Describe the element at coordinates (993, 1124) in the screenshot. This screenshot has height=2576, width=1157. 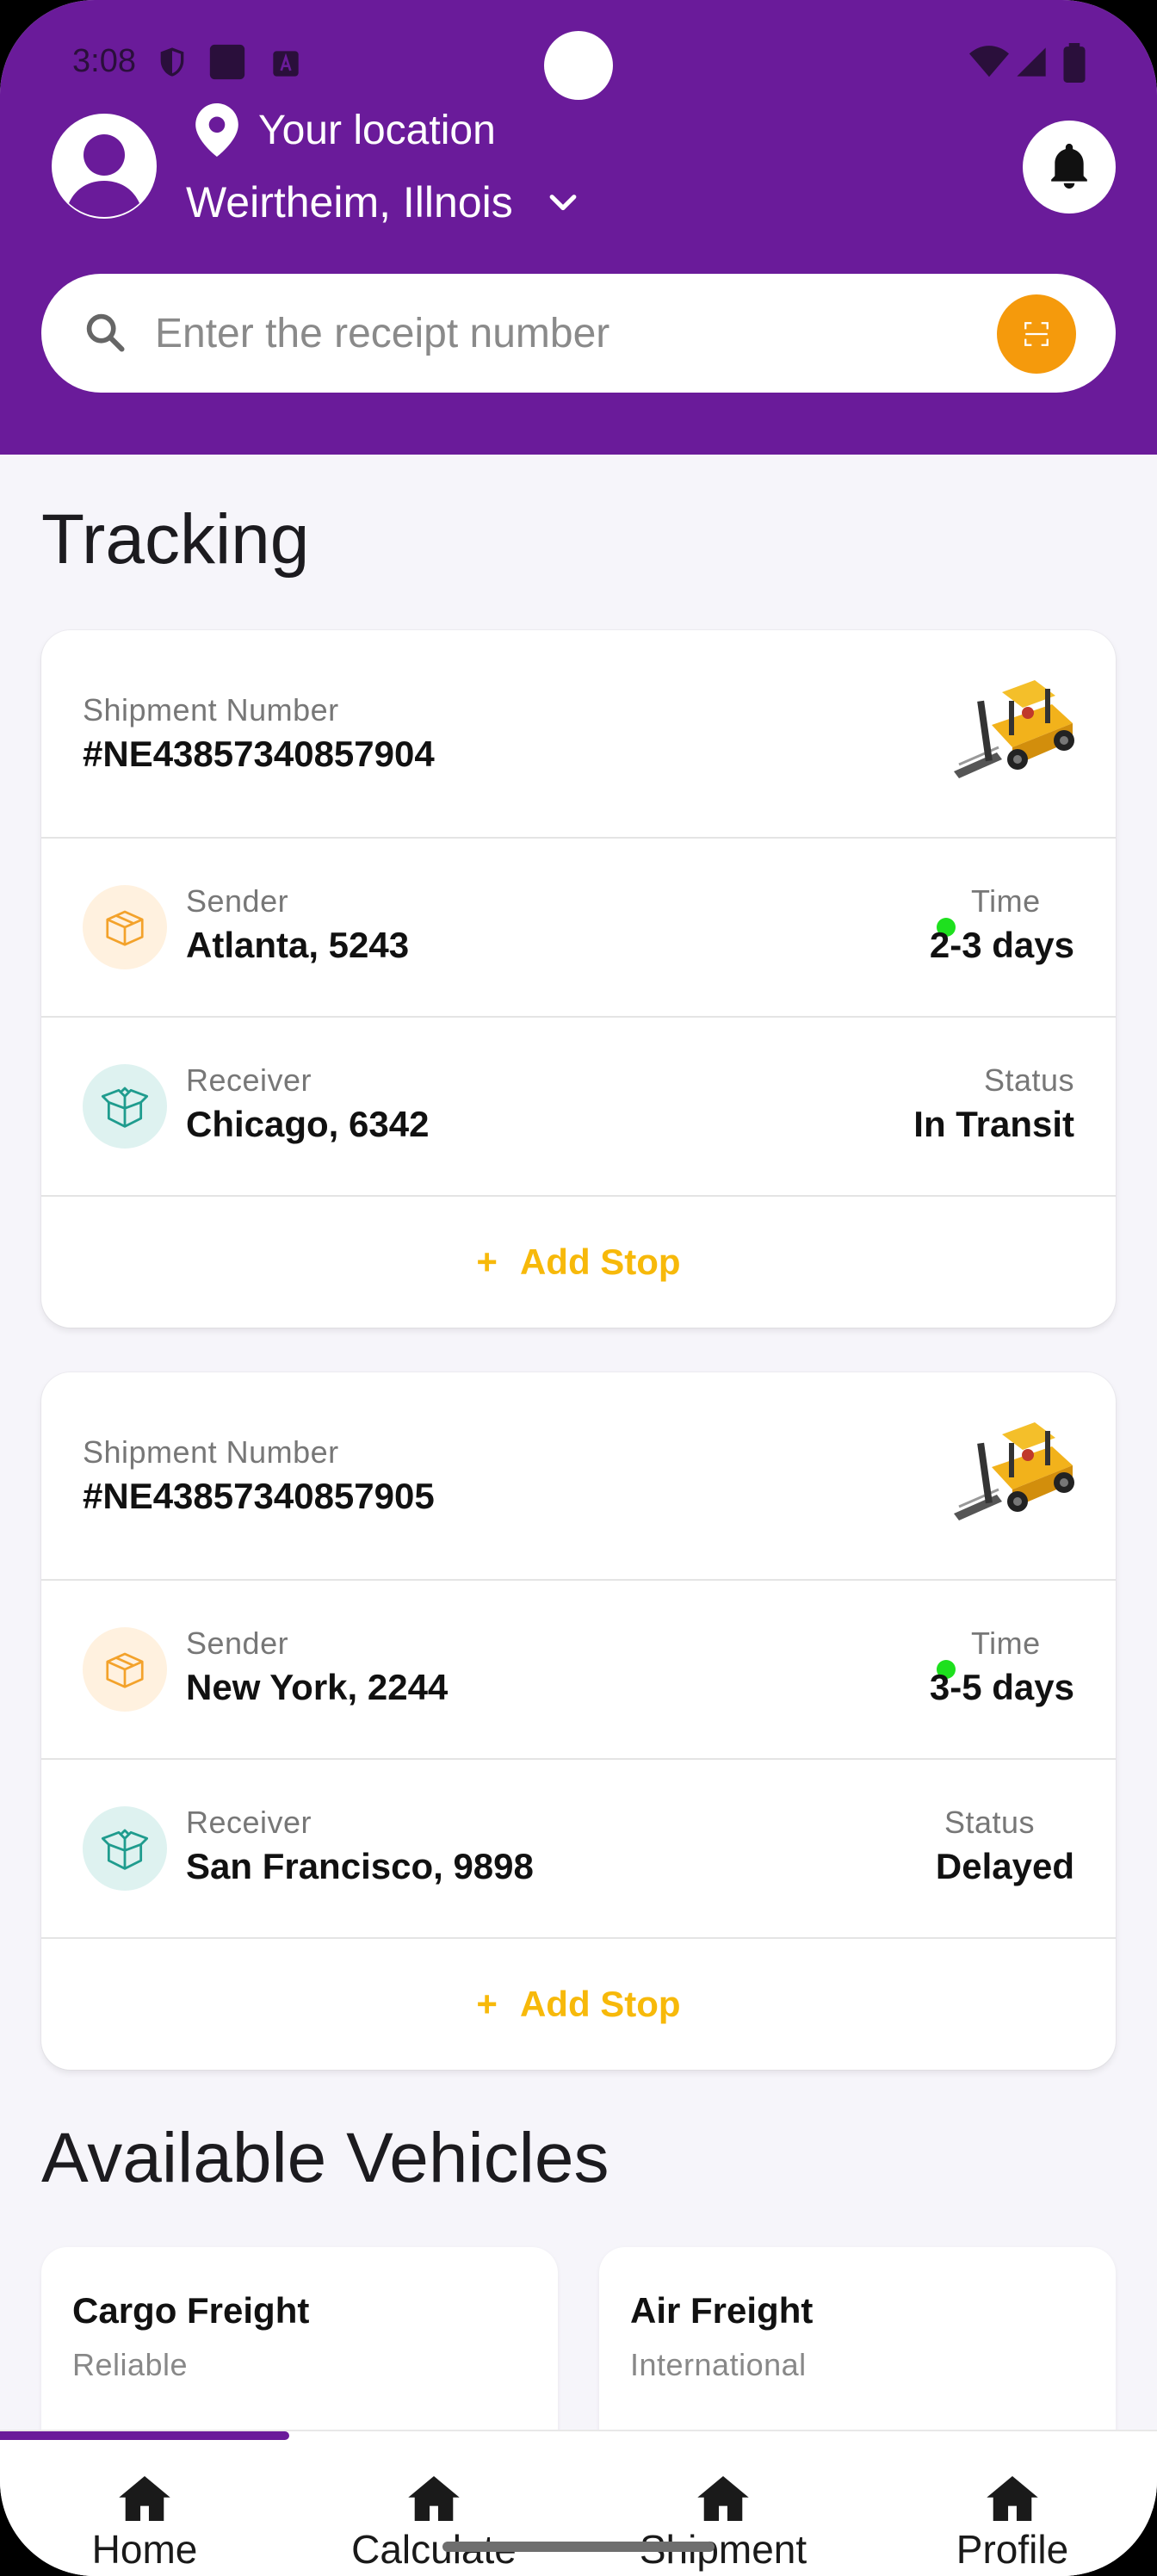
I see `status-value: In Transit` at that location.